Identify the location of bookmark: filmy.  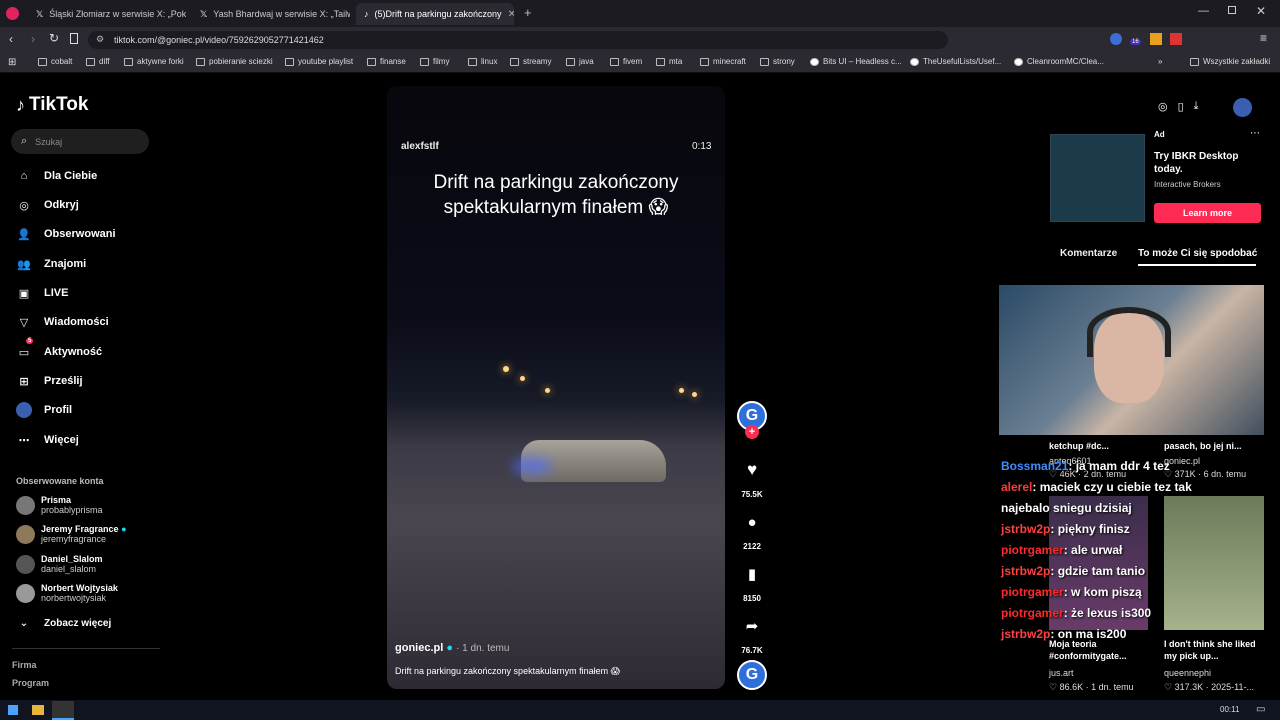
(434, 61).